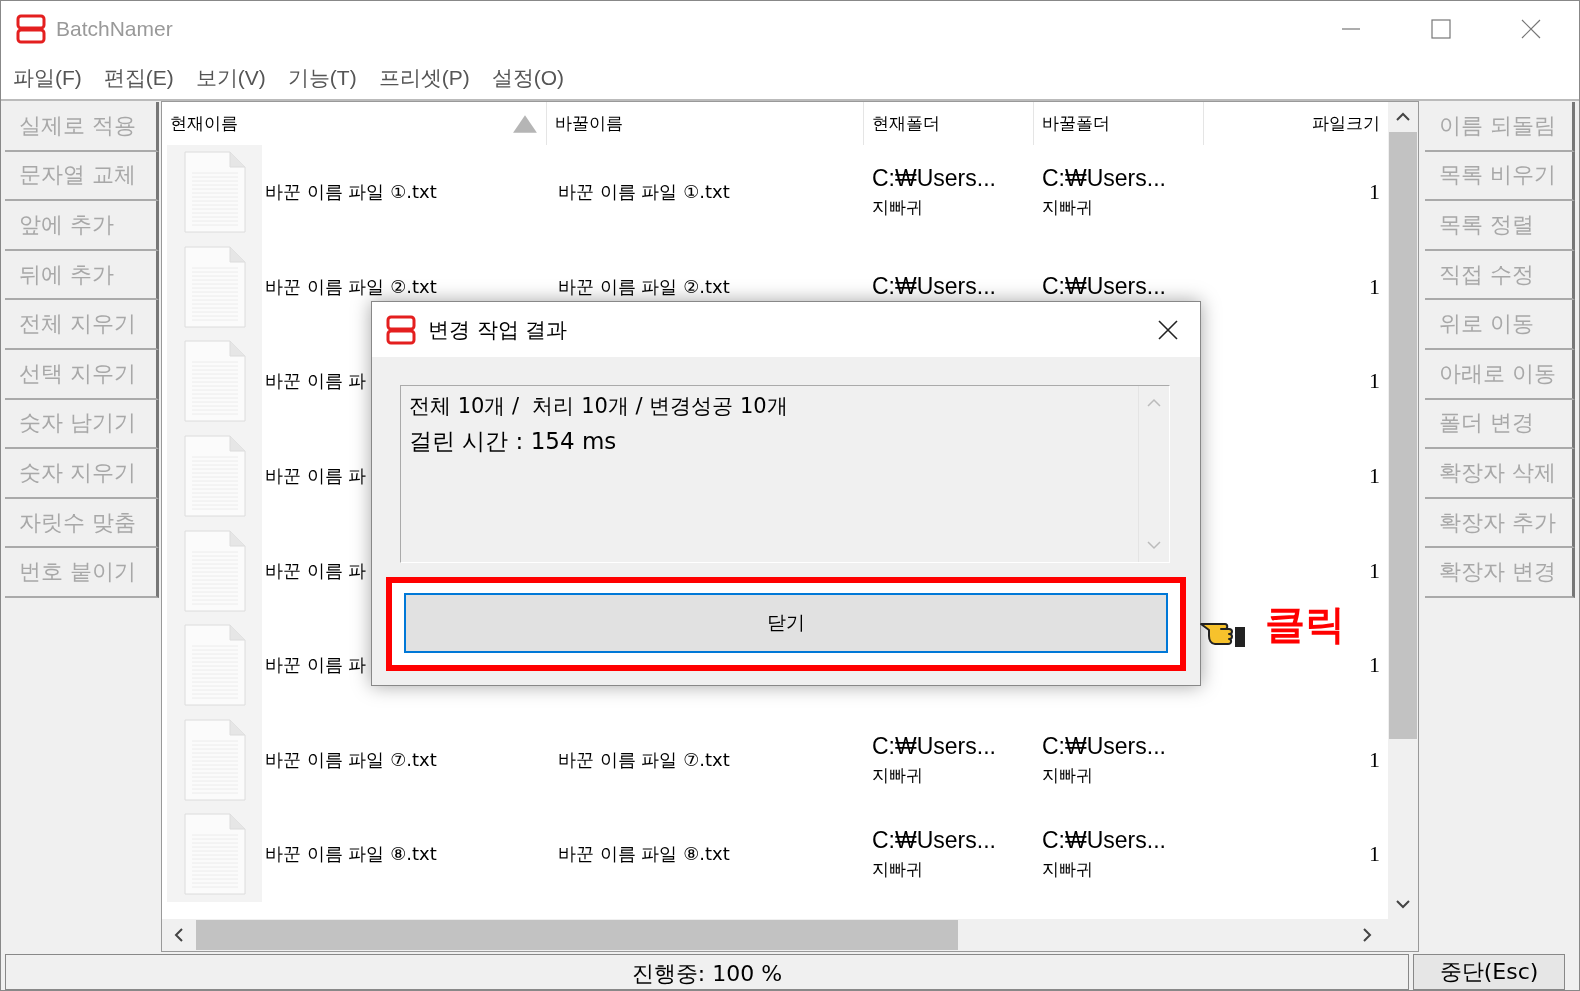 This screenshot has width=1580, height=991. I want to click on maximize-icon, so click(1441, 29).